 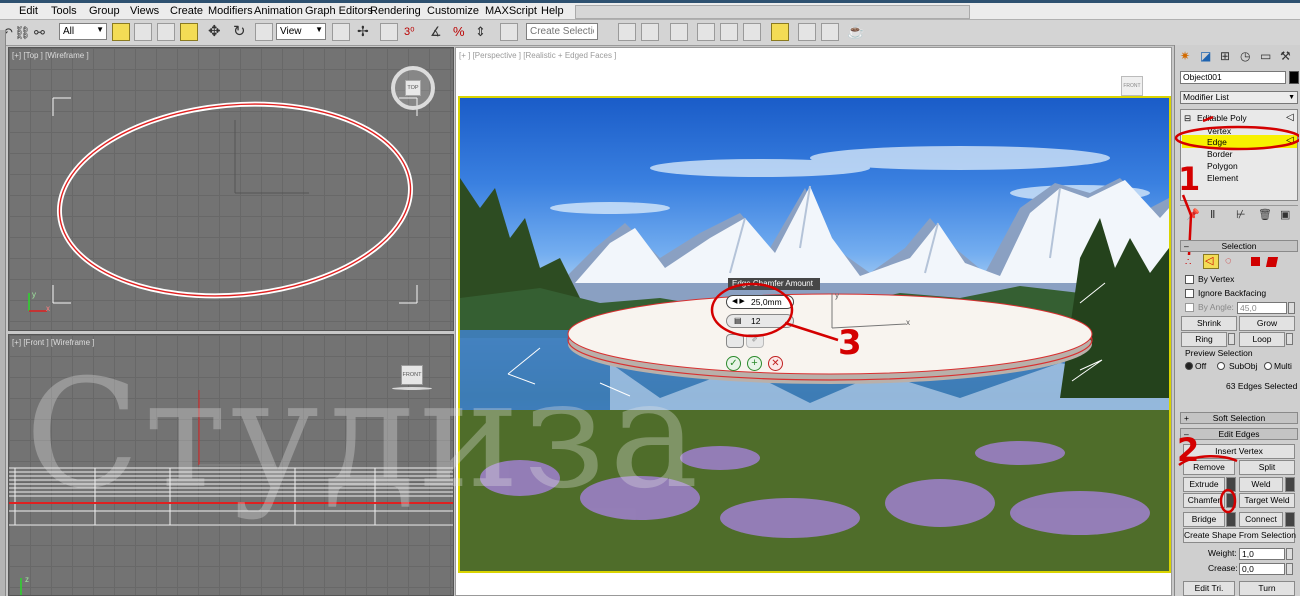 I want to click on schematic-view-button, so click(x=752, y=32).